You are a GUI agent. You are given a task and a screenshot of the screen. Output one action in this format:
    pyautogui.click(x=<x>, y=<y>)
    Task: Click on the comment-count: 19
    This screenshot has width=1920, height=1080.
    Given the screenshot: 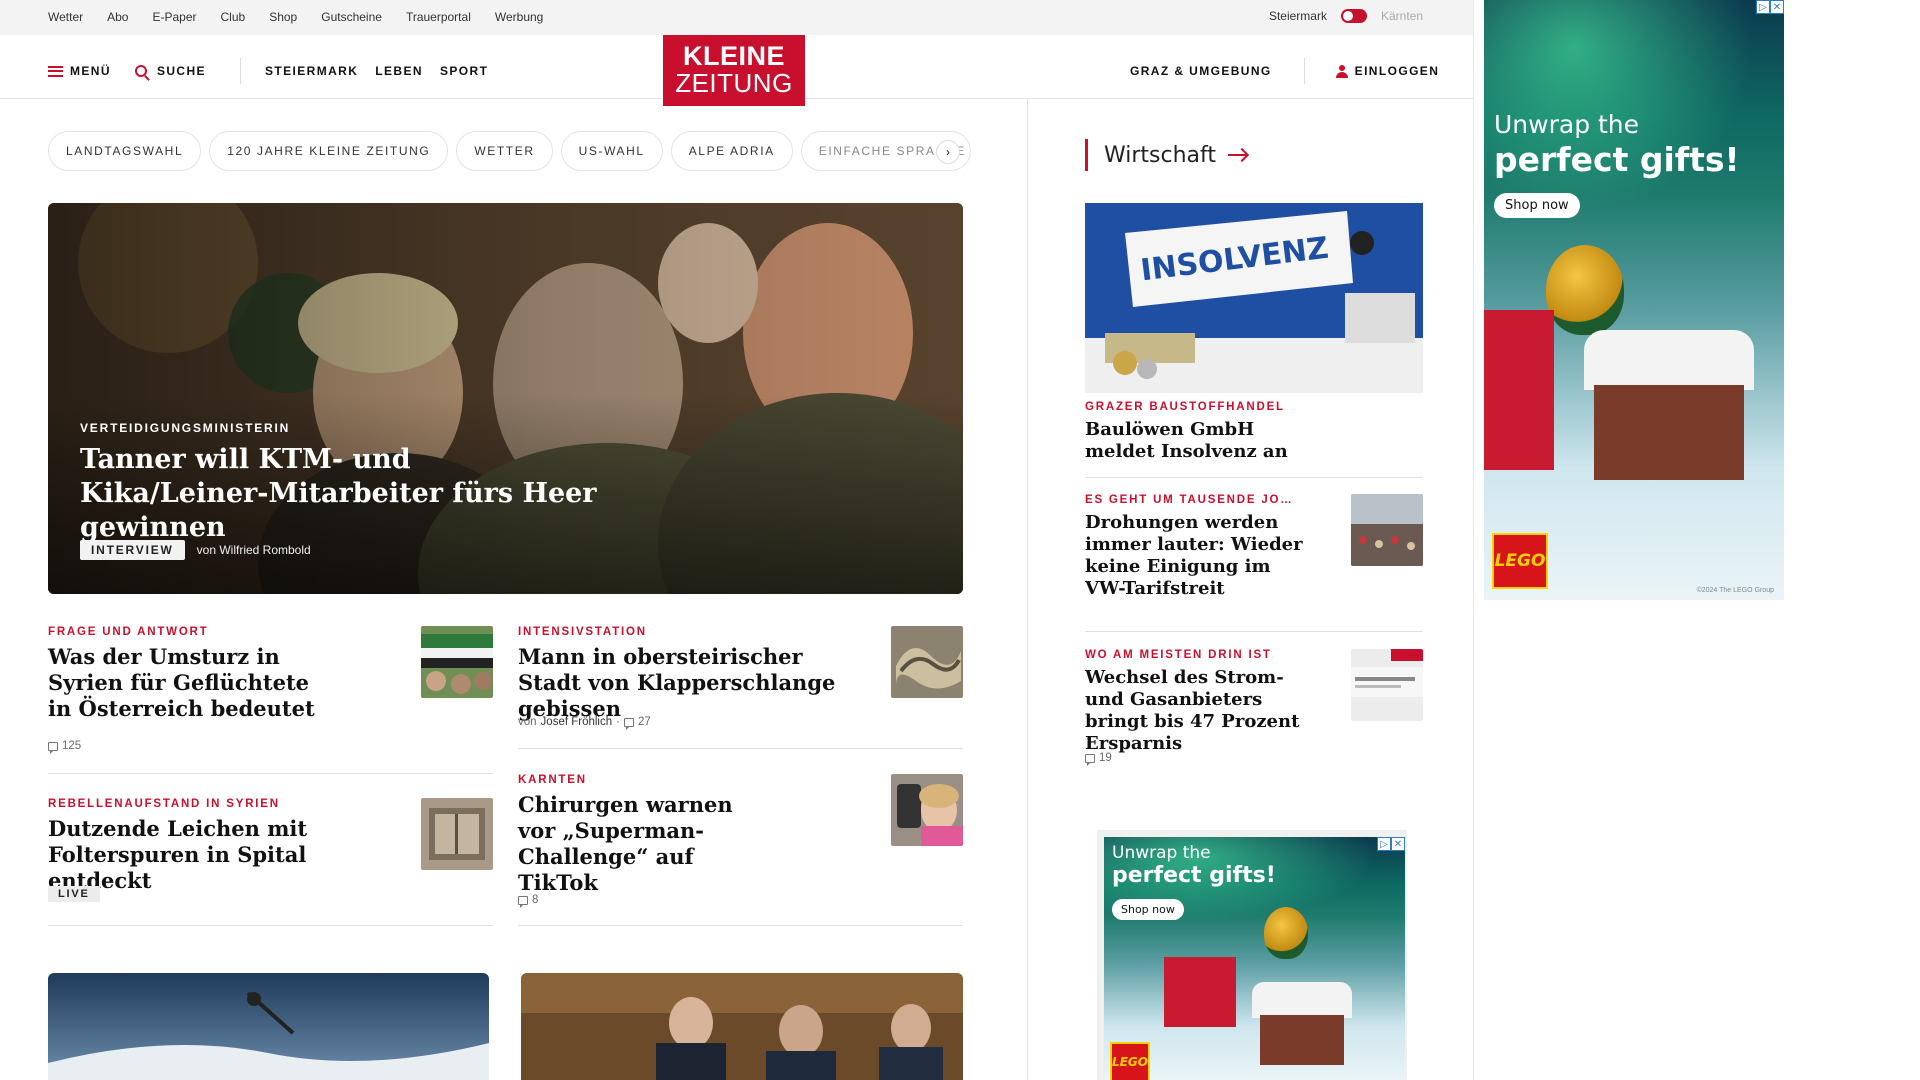 What is the action you would take?
    pyautogui.click(x=1105, y=758)
    